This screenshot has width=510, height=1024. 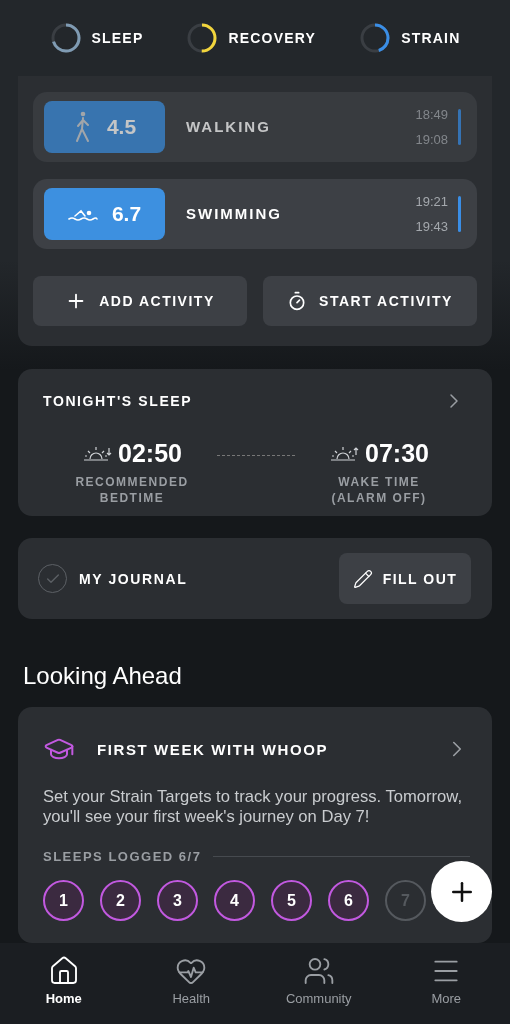 What do you see at coordinates (97, 453) in the screenshot?
I see `sunset-icon` at bounding box center [97, 453].